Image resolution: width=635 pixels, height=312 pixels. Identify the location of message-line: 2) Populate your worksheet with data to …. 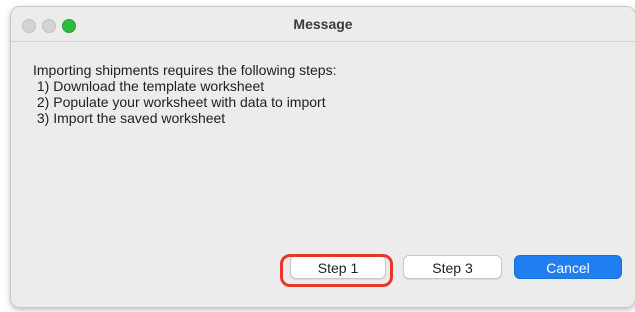
(179, 102).